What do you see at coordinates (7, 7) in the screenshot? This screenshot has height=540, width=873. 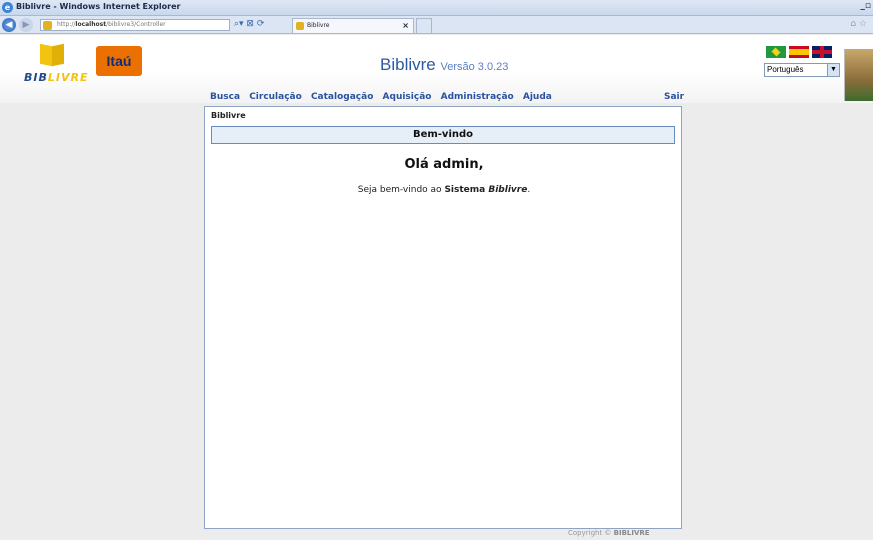 I see `ie-icon: e` at bounding box center [7, 7].